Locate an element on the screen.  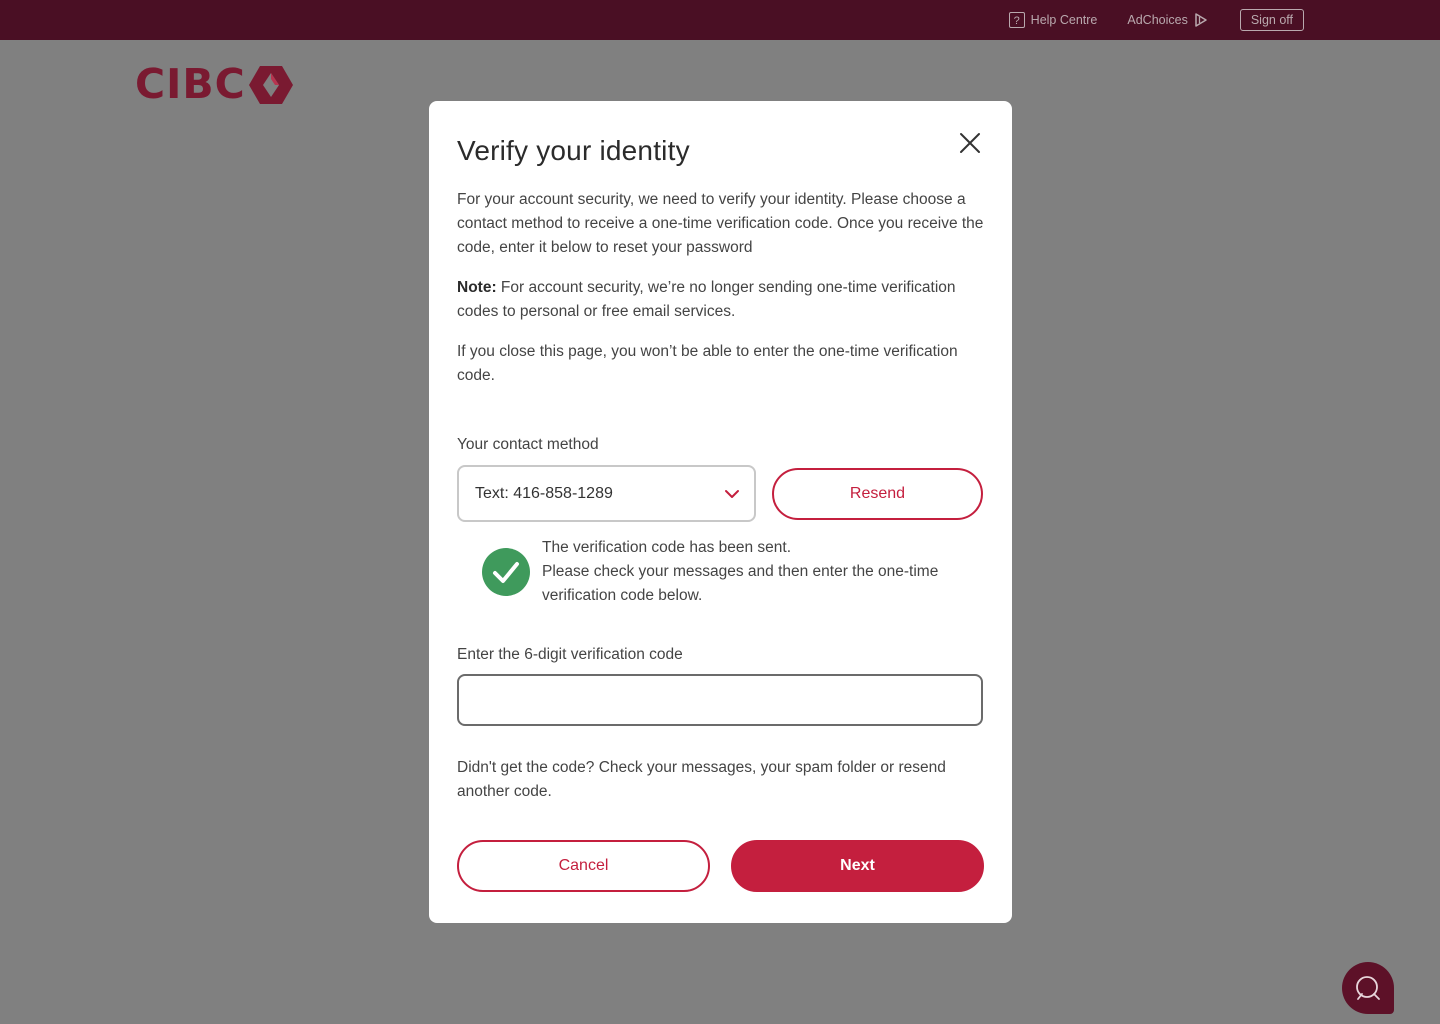
adchoices-label: AdChoices is located at coordinates (1157, 20).